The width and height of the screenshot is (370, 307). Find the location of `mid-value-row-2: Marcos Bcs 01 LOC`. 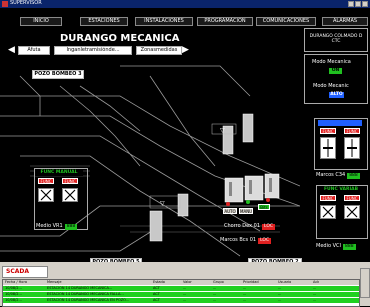

mid-value-row-2: Marcos Bcs 01 LOC is located at coordinates (246, 240).